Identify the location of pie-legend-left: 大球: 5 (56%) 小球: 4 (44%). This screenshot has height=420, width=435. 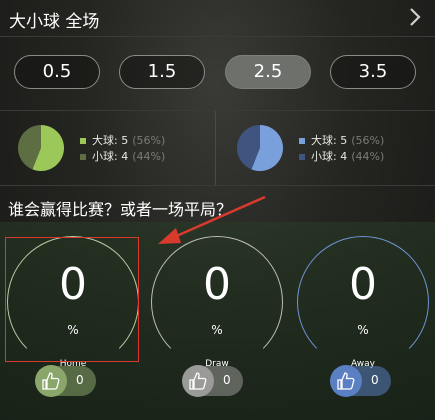
(122, 149).